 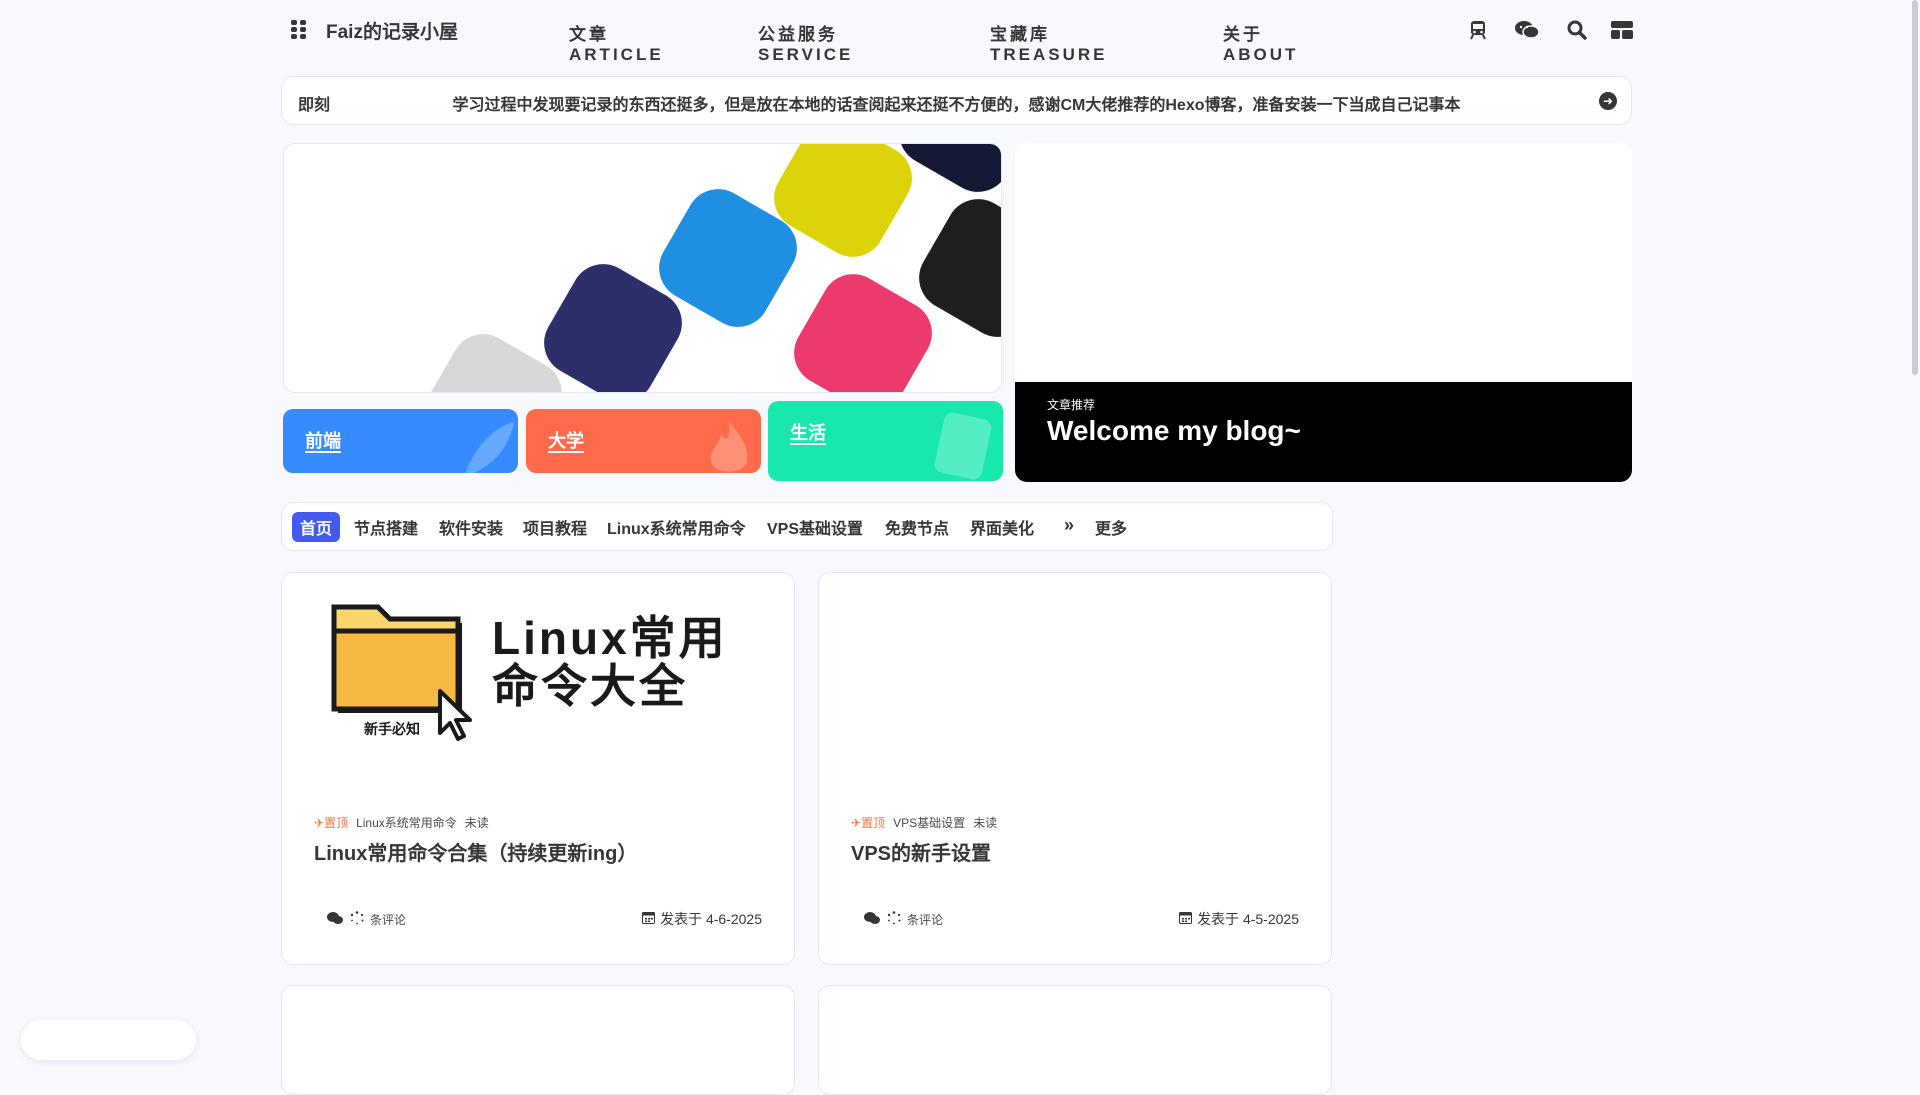 I want to click on layout-icon, so click(x=1622, y=30).